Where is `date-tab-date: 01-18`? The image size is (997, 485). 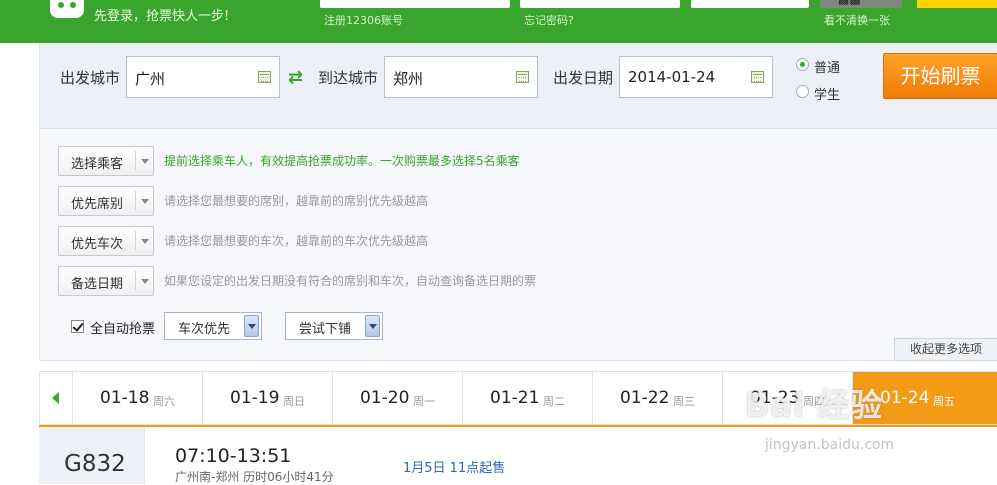 date-tab-date: 01-18 is located at coordinates (125, 398).